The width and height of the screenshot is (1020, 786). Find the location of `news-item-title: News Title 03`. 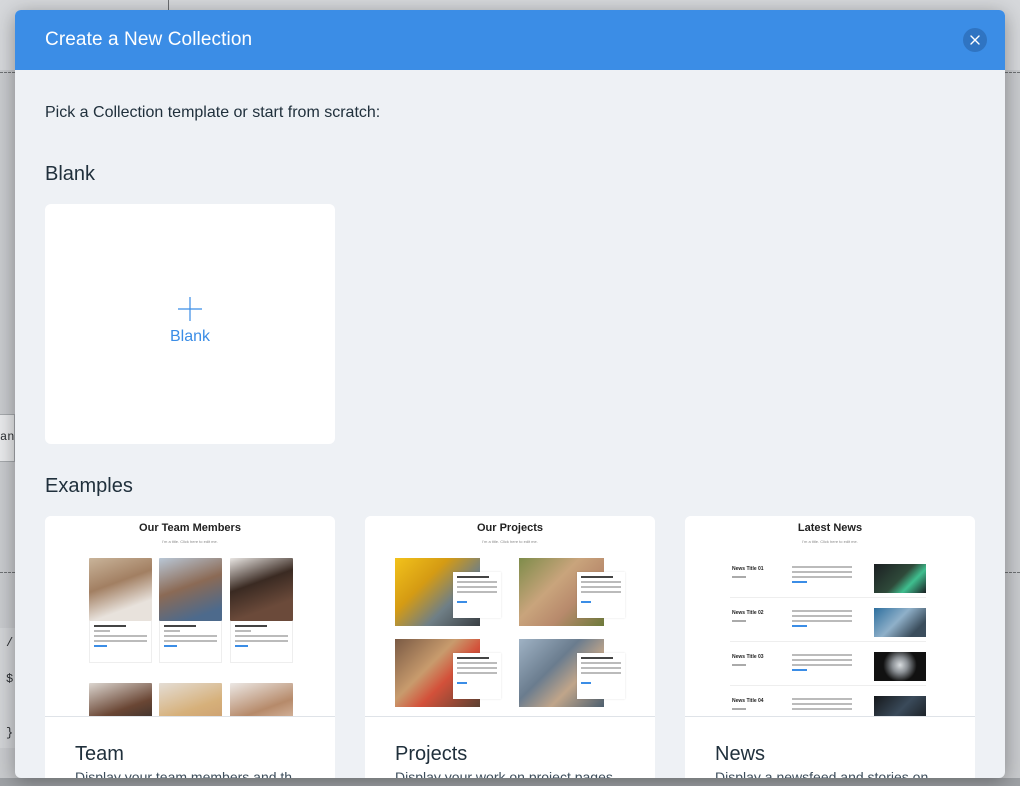

news-item-title: News Title 03 is located at coordinates (748, 657).